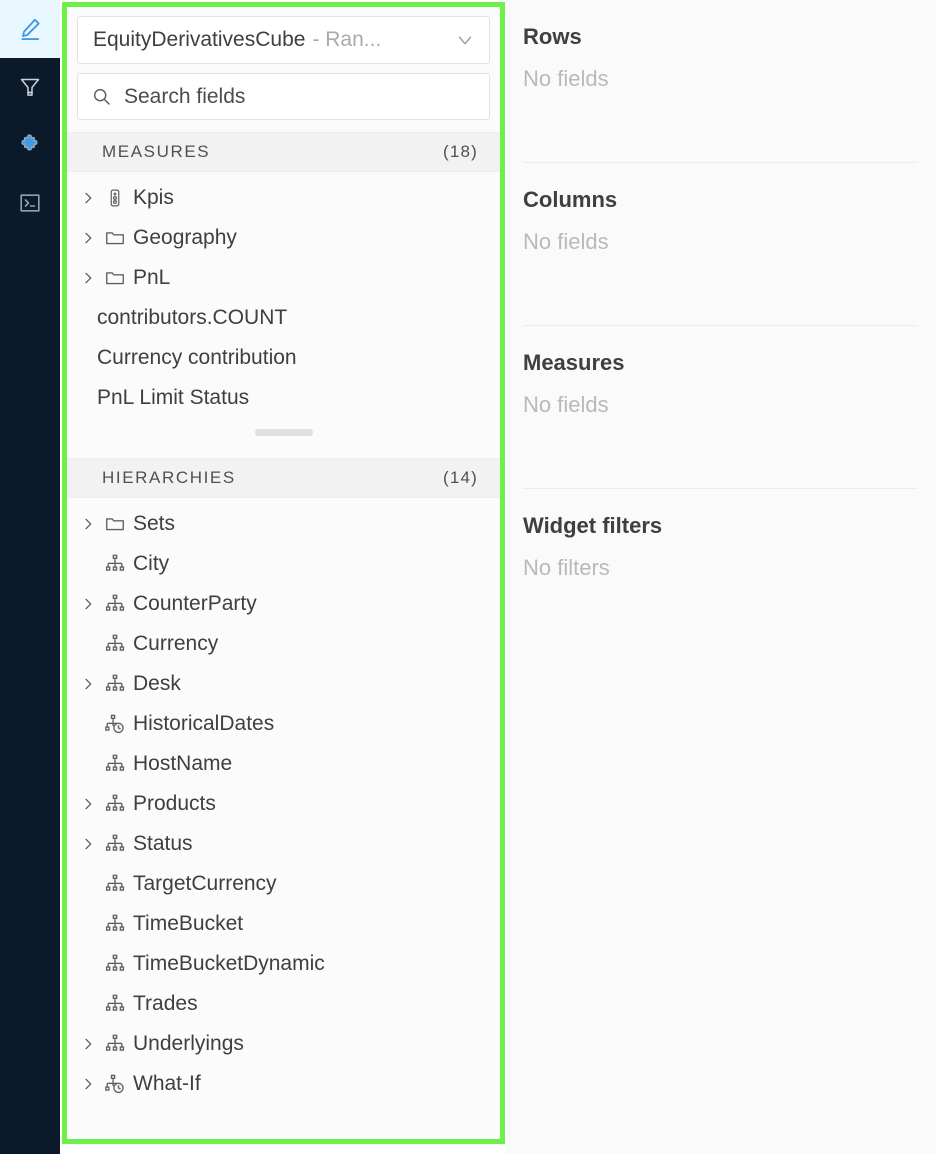 Image resolution: width=936 pixels, height=1154 pixels. Describe the element at coordinates (283, 1044) in the screenshot. I see `tree-item-underlyings: Underlyings` at that location.